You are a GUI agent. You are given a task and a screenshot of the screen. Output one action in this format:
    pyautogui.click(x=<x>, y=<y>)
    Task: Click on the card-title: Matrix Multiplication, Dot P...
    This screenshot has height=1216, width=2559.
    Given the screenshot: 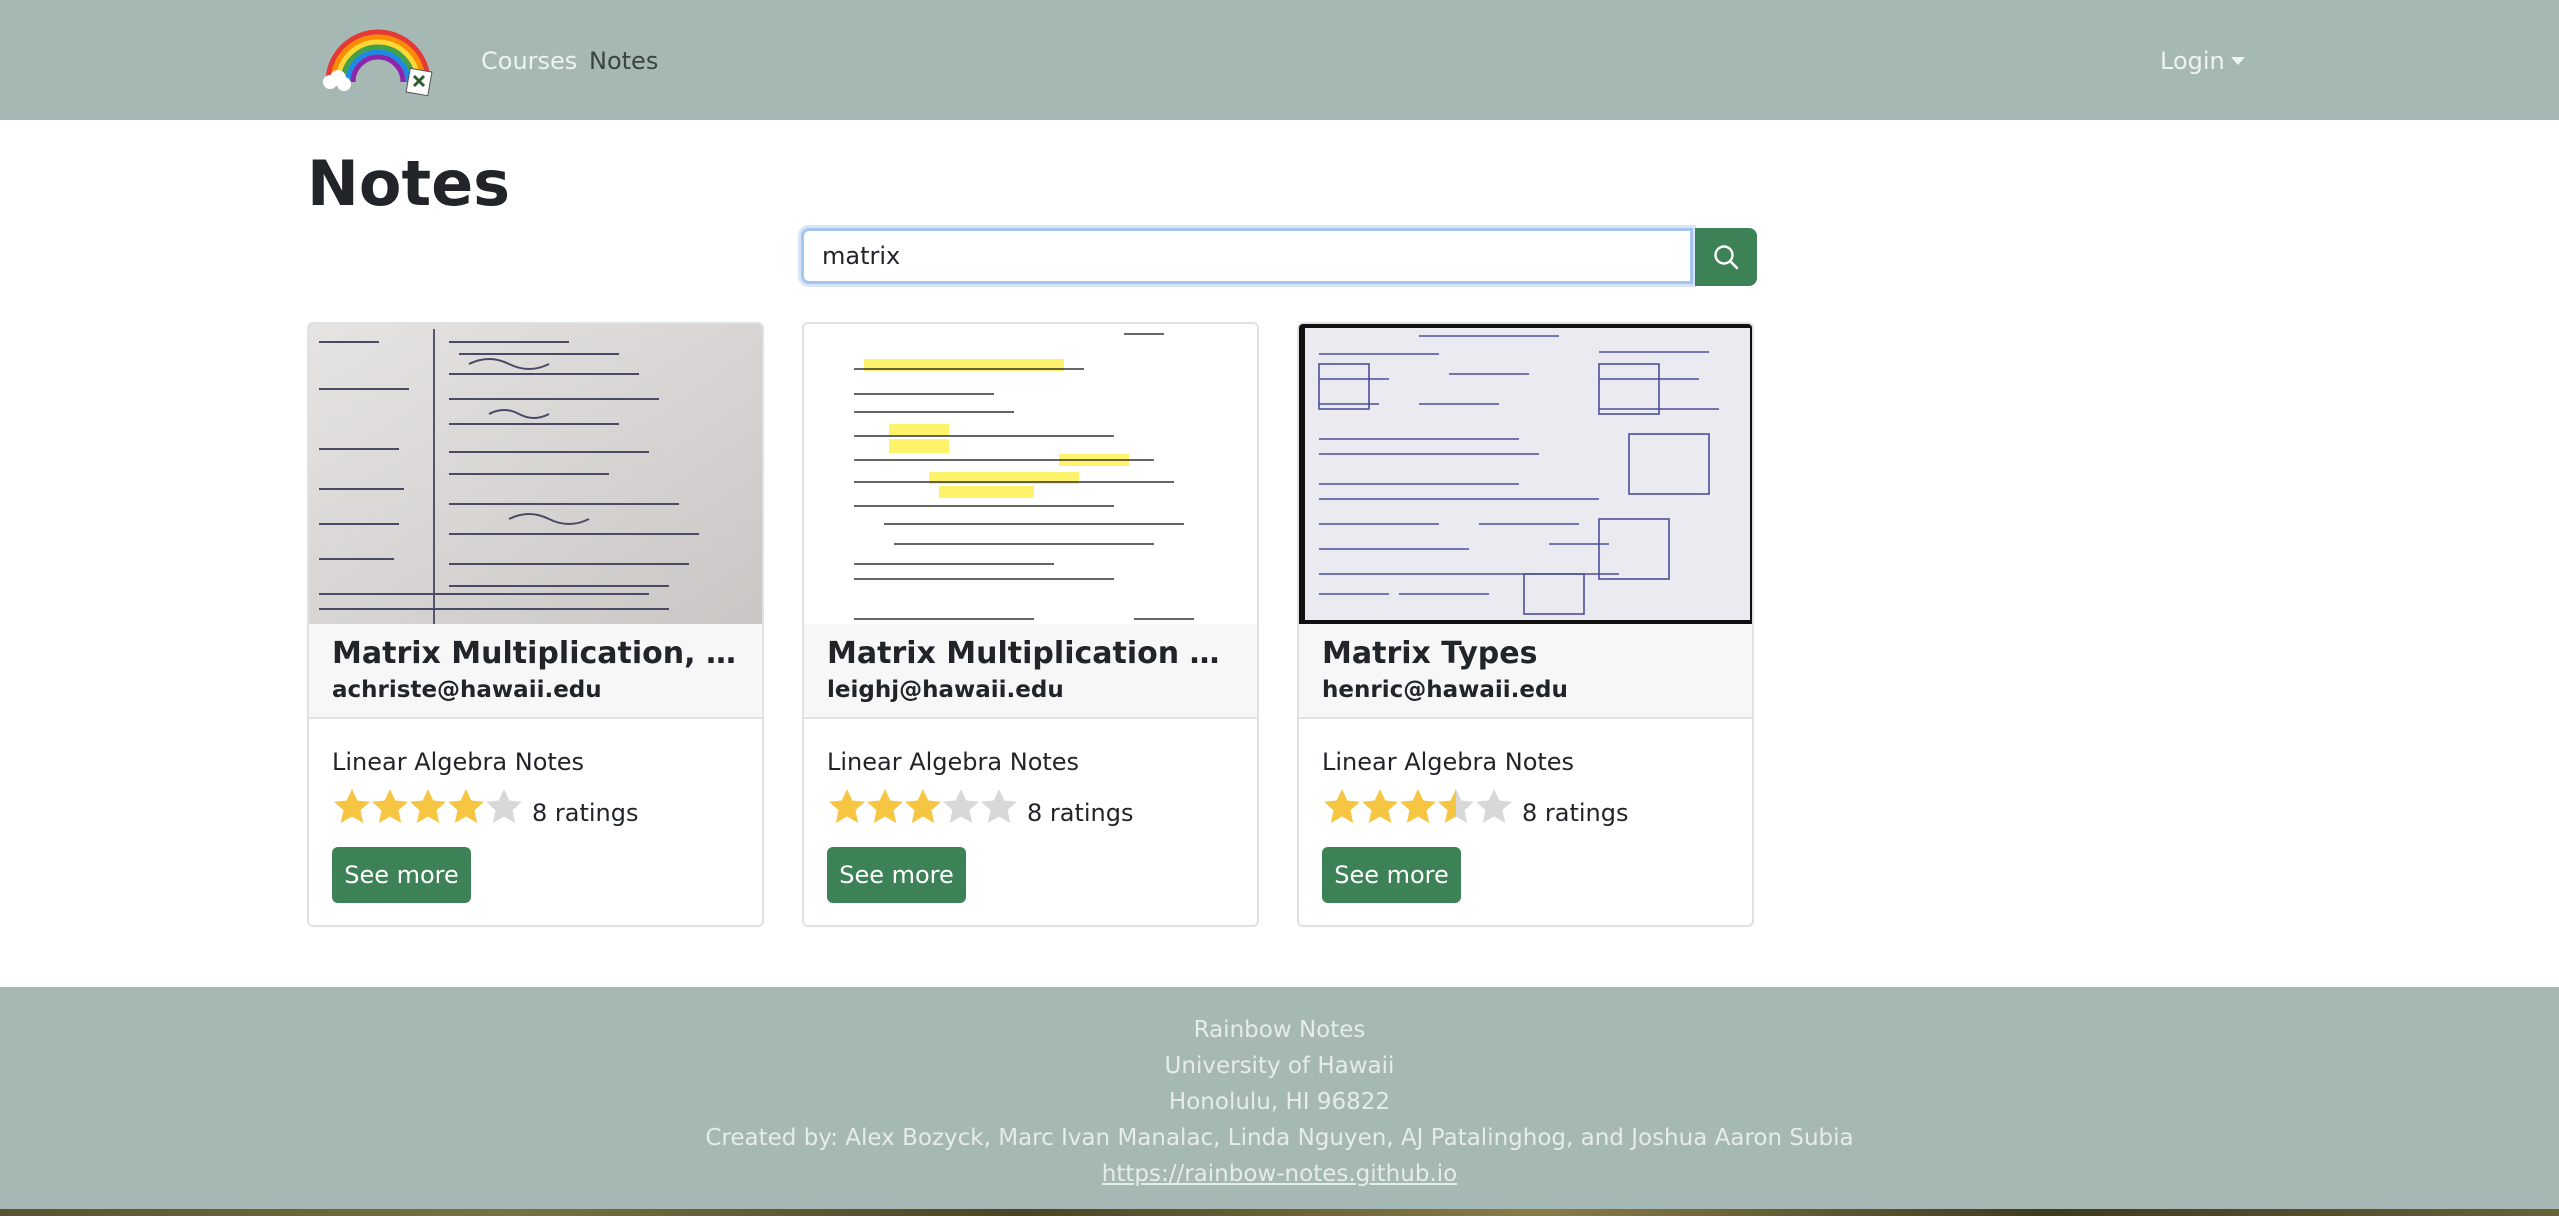 What is the action you would take?
    pyautogui.click(x=537, y=653)
    